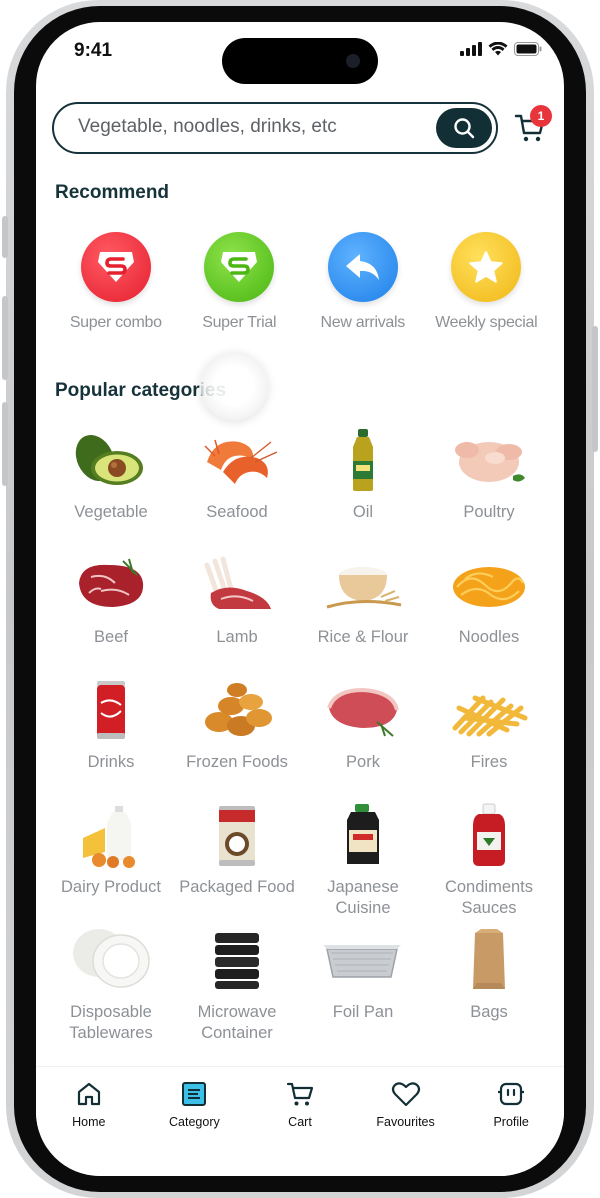 The image size is (600, 1198). I want to click on shrimp-icon, so click(237, 460).